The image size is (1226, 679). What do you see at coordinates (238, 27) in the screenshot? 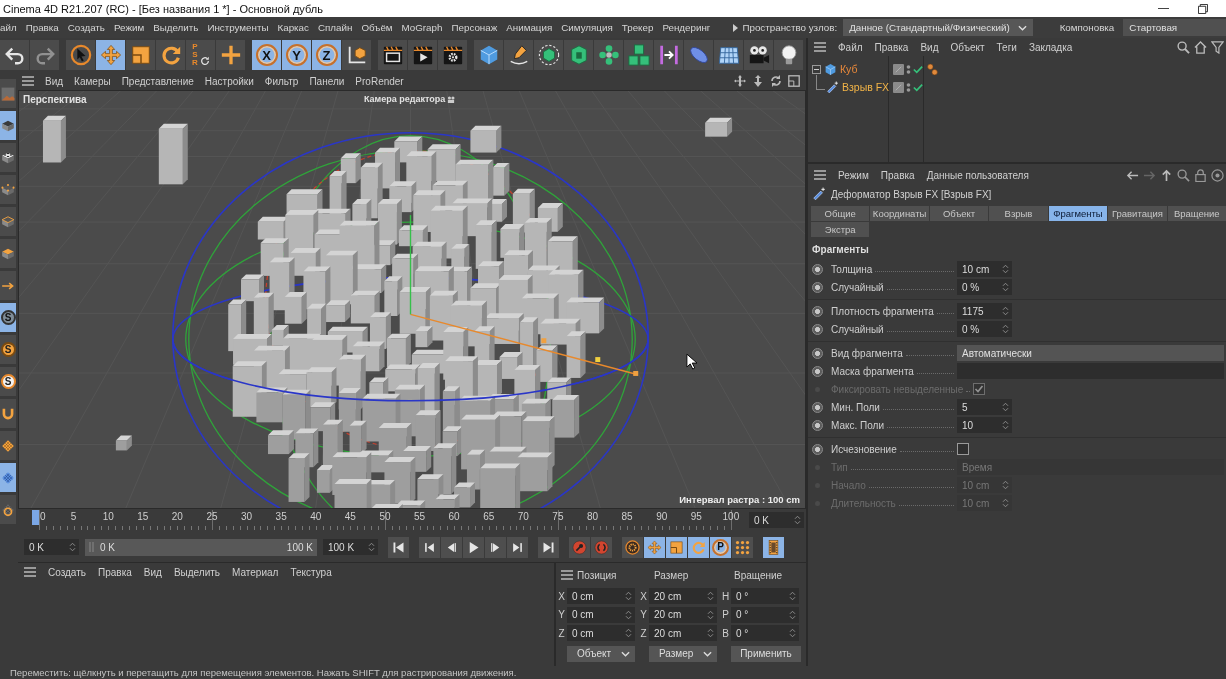
I see `menu-item: Инструменты` at bounding box center [238, 27].